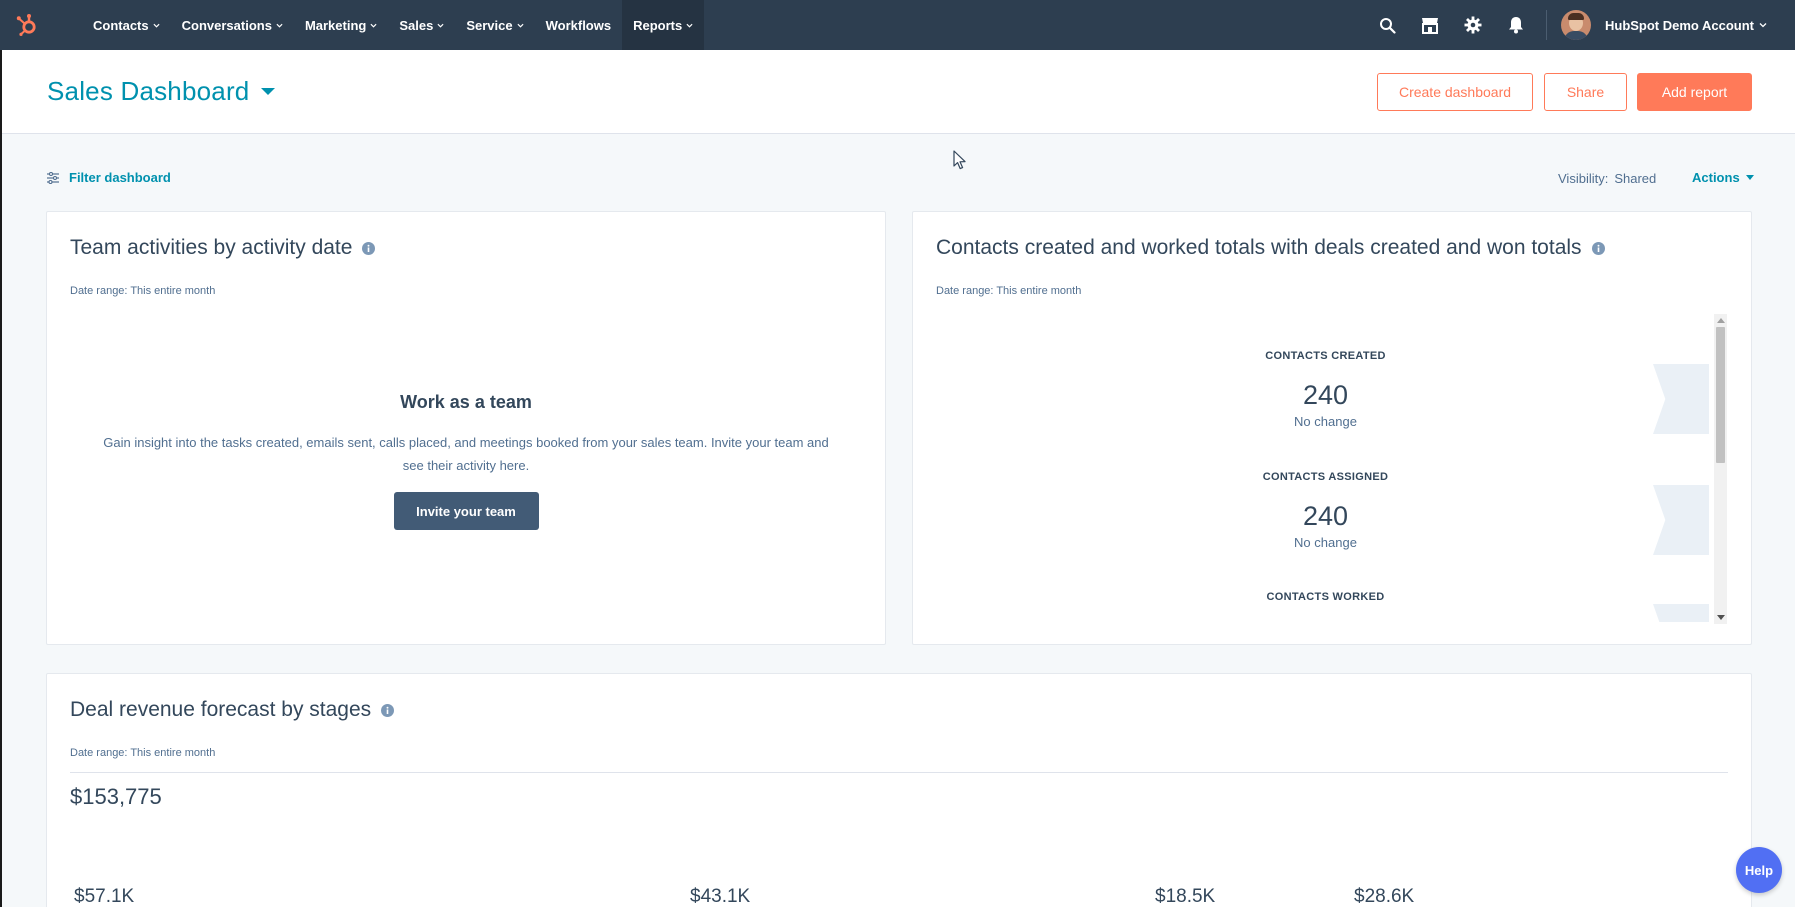 The width and height of the screenshot is (1795, 907). Describe the element at coordinates (104, 896) in the screenshot. I see `stage-value-label: $57.1K` at that location.